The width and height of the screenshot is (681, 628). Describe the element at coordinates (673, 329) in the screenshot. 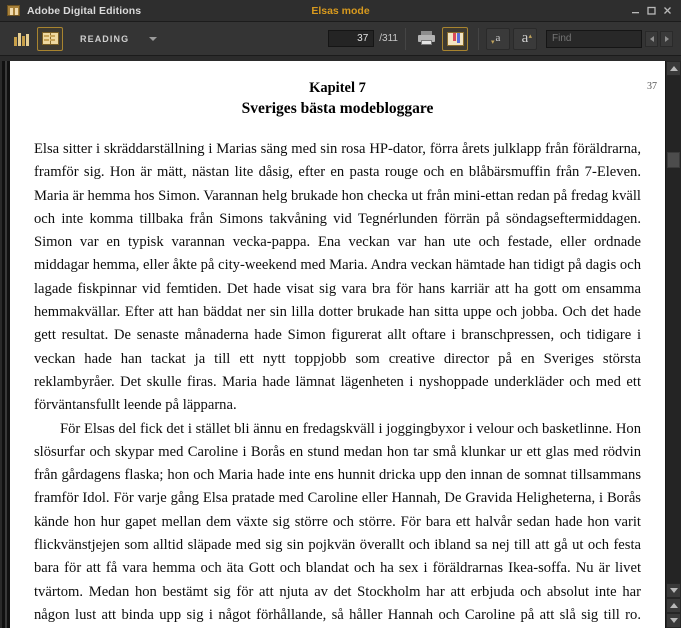

I see `scrollbar-track` at that location.